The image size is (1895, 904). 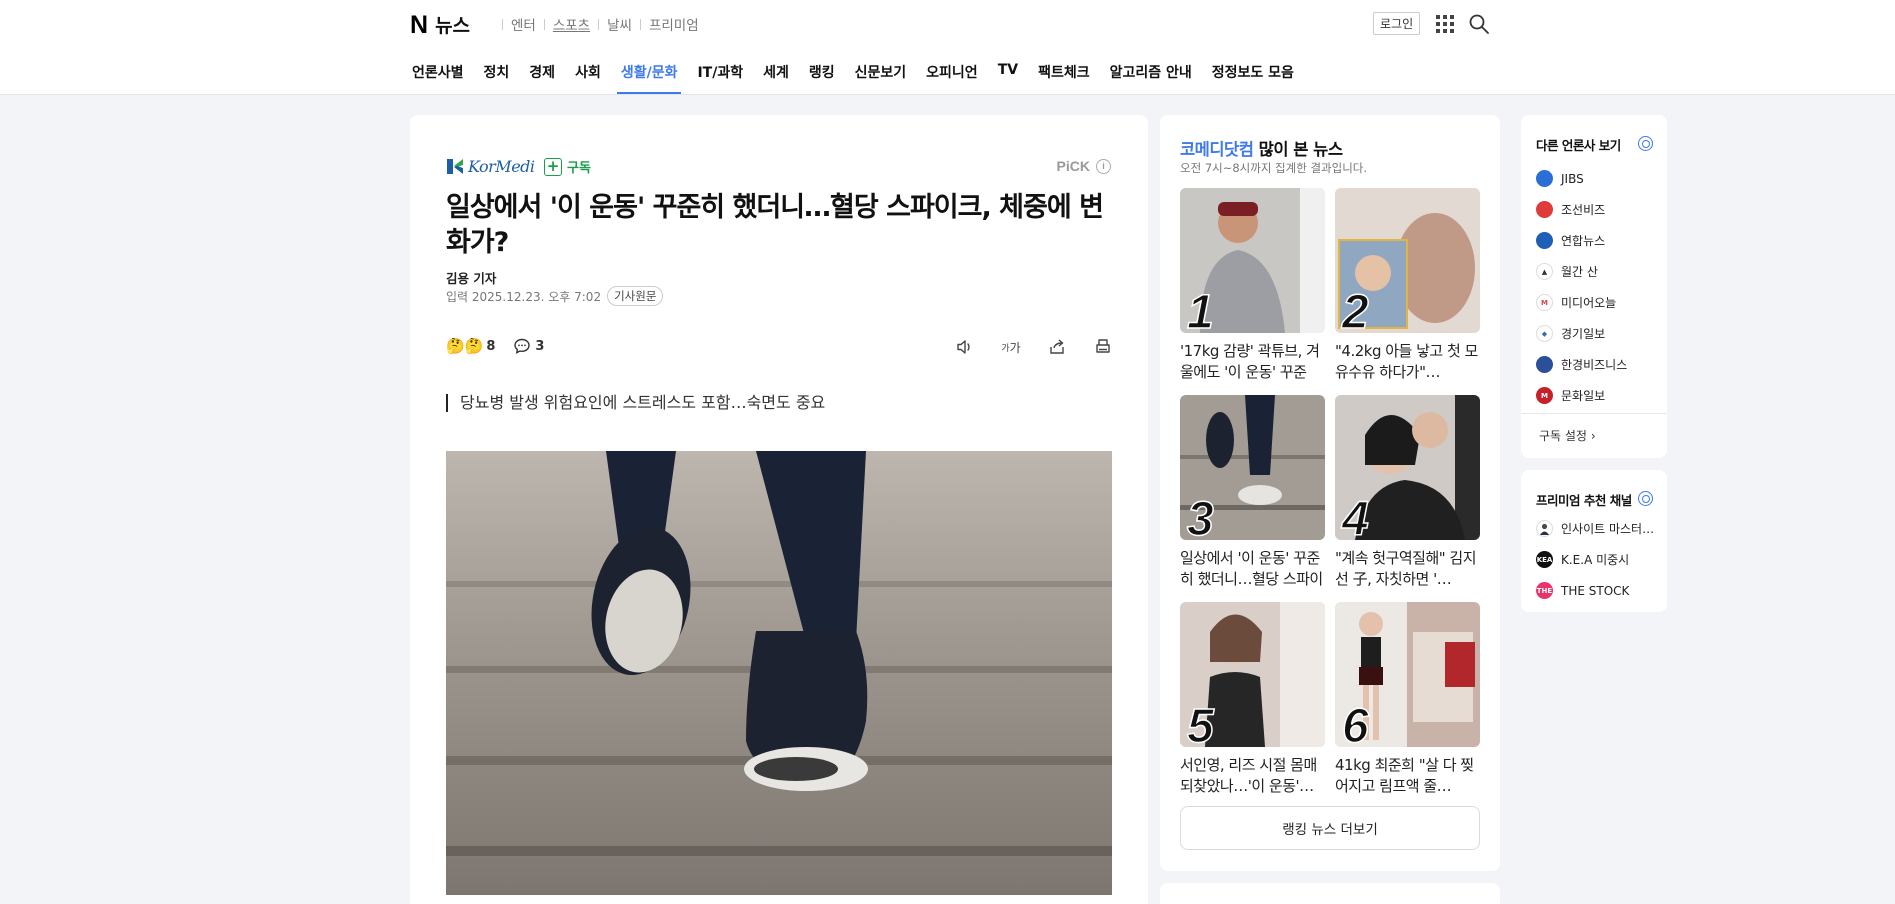 What do you see at coordinates (1252, 674) in the screenshot?
I see `ranking-thumbnail: 5` at bounding box center [1252, 674].